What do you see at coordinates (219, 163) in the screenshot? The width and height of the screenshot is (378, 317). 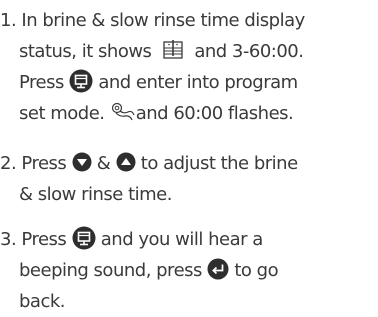 I see `step-text: to adjust the brine` at bounding box center [219, 163].